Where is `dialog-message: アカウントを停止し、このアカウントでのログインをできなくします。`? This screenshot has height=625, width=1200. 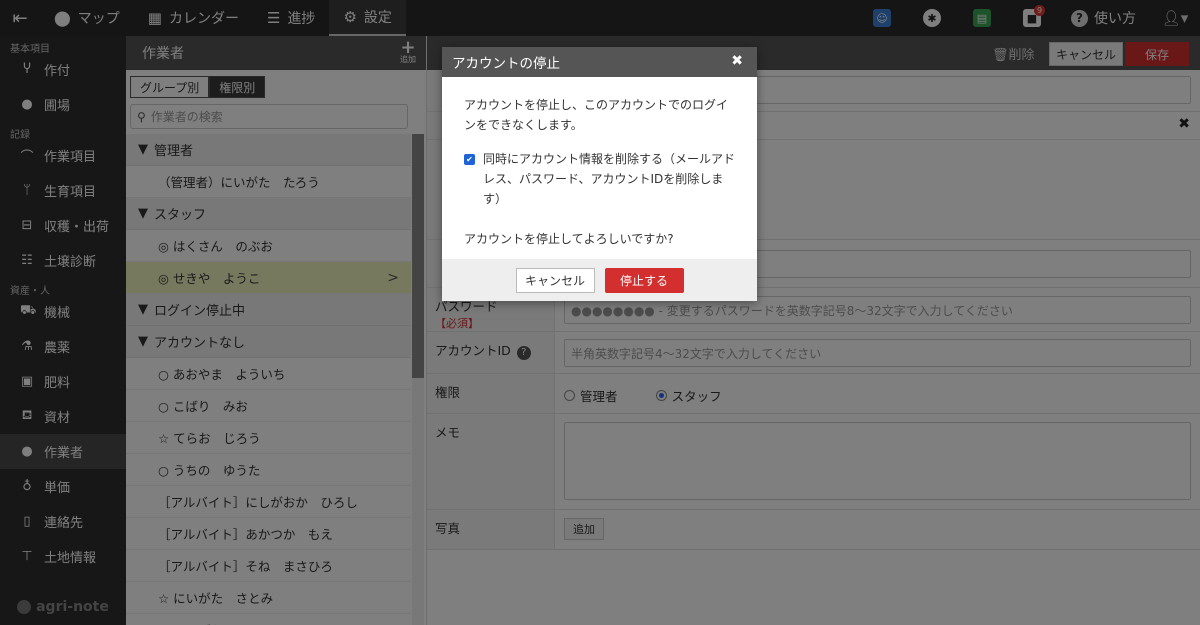 dialog-message: アカウントを停止し、このアカウントでのログインをできなくします。 is located at coordinates (596, 115).